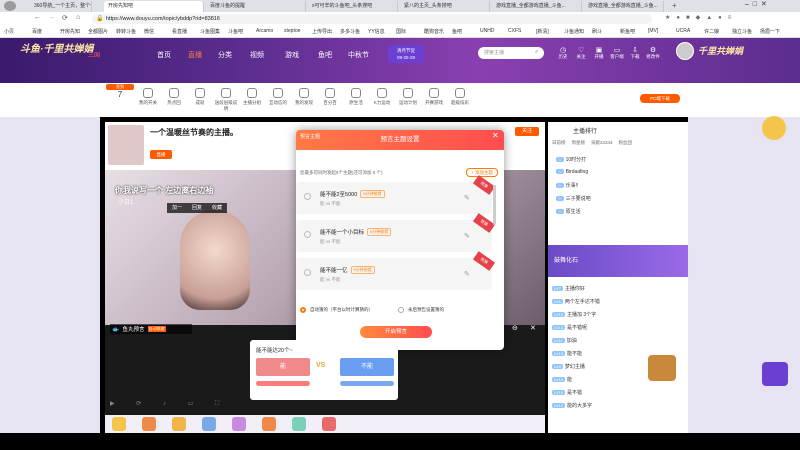 This screenshot has width=800, height=450. I want to click on category-item: 开赛游戏, so click(434, 97).